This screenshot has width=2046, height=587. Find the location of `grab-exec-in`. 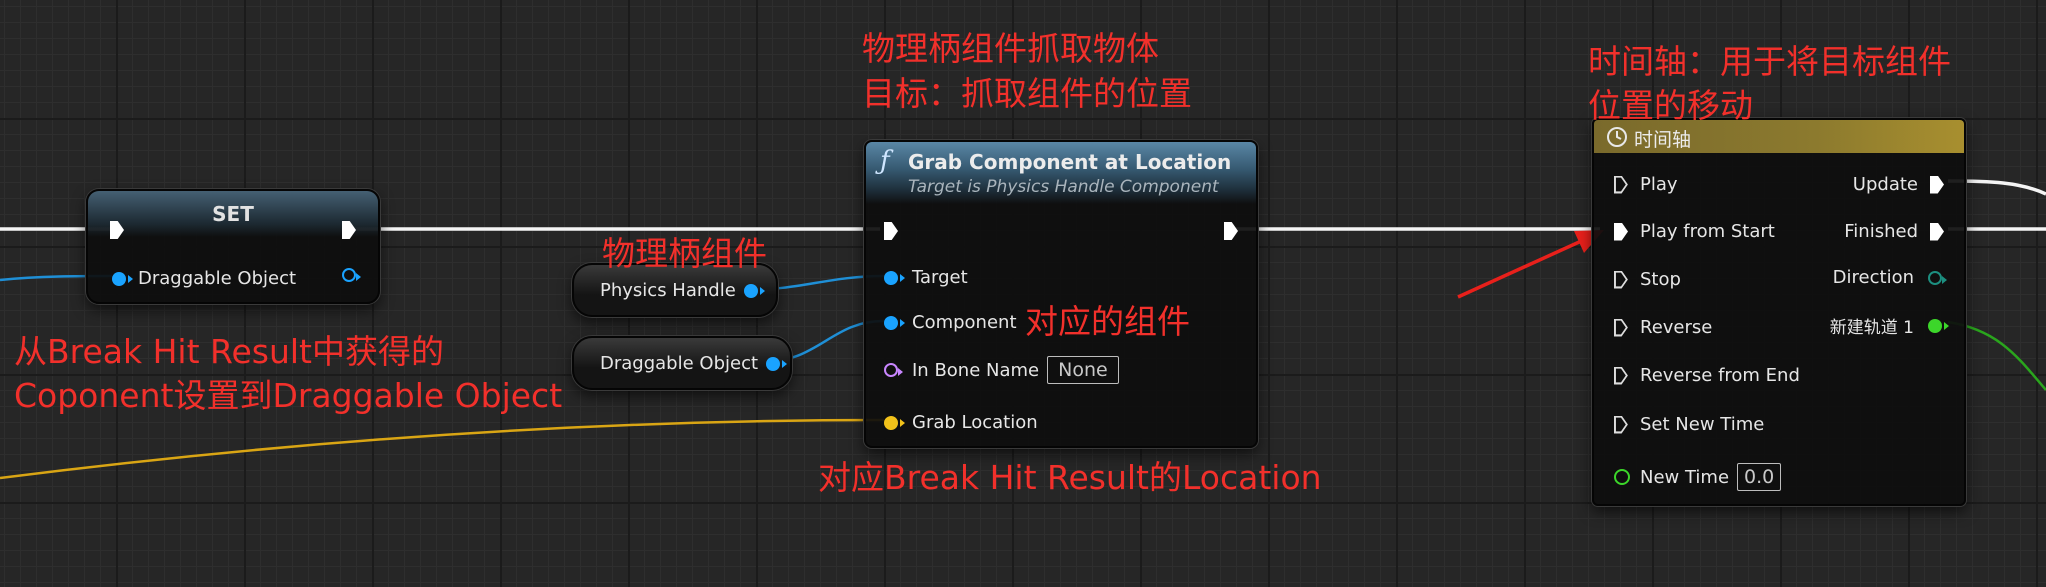

grab-exec-in is located at coordinates (891, 231).